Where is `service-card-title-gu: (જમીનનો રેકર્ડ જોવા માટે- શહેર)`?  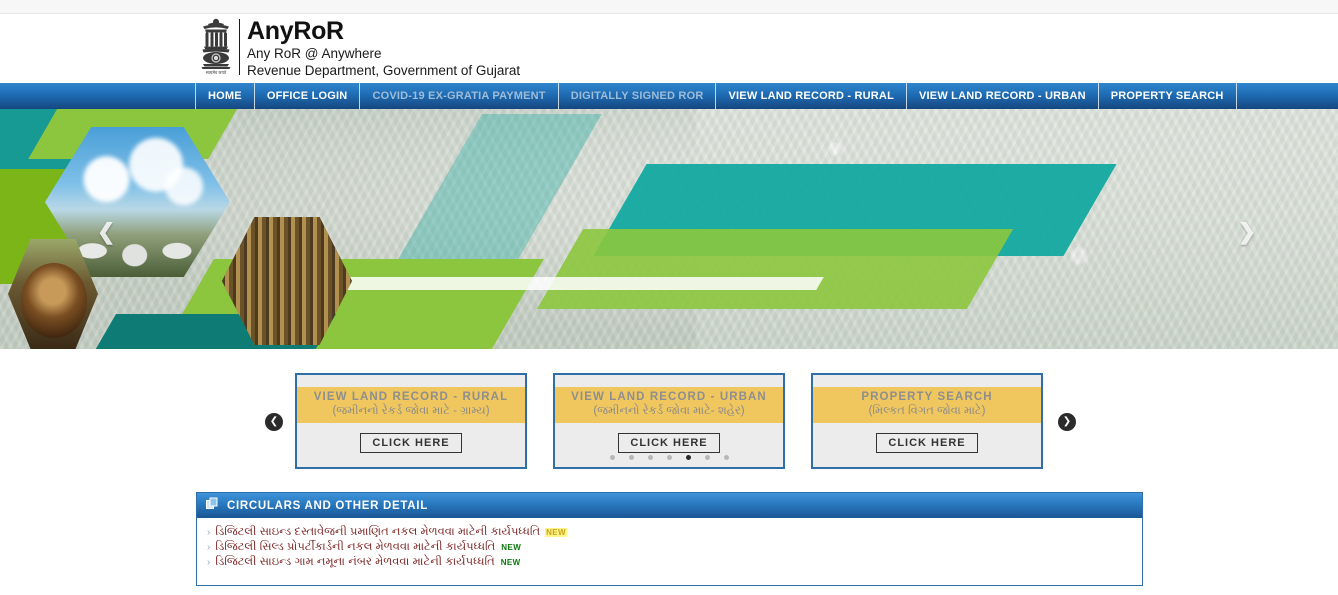 service-card-title-gu: (જમીનનો રેકર્ડ જોવા માટે- શહેર) is located at coordinates (669, 411).